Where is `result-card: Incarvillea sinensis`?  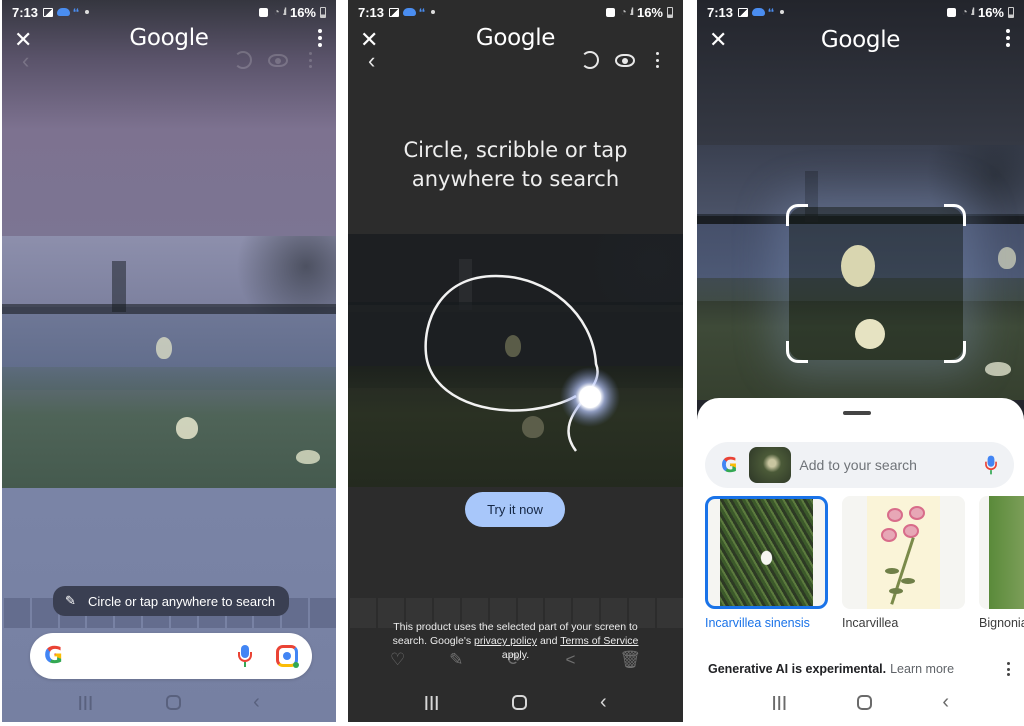 result-card: Incarvillea sinensis is located at coordinates (766, 563).